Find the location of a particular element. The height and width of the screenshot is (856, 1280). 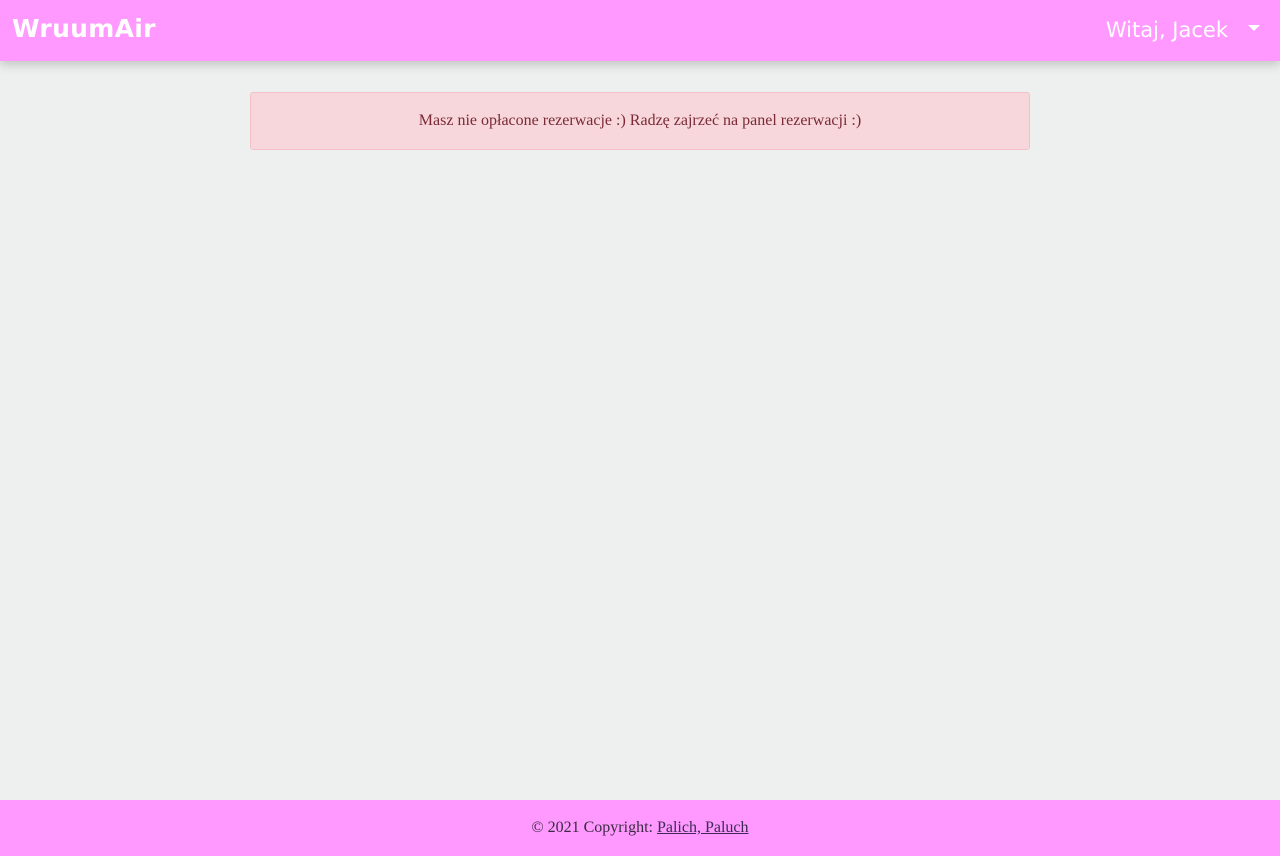

user-greeting: Witaj, Jacek is located at coordinates (1167, 30).